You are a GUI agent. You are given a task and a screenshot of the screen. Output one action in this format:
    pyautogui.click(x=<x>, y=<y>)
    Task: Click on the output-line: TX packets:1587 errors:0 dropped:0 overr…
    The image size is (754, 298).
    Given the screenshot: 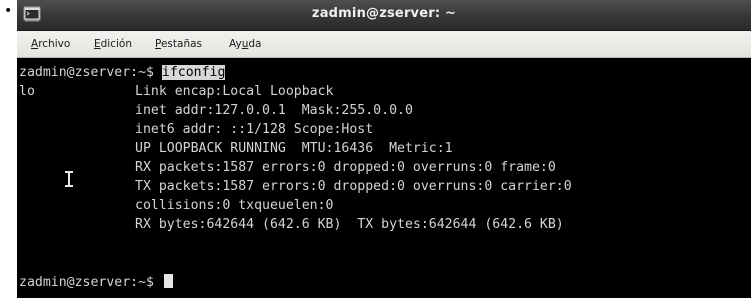 What is the action you would take?
    pyautogui.click(x=353, y=186)
    